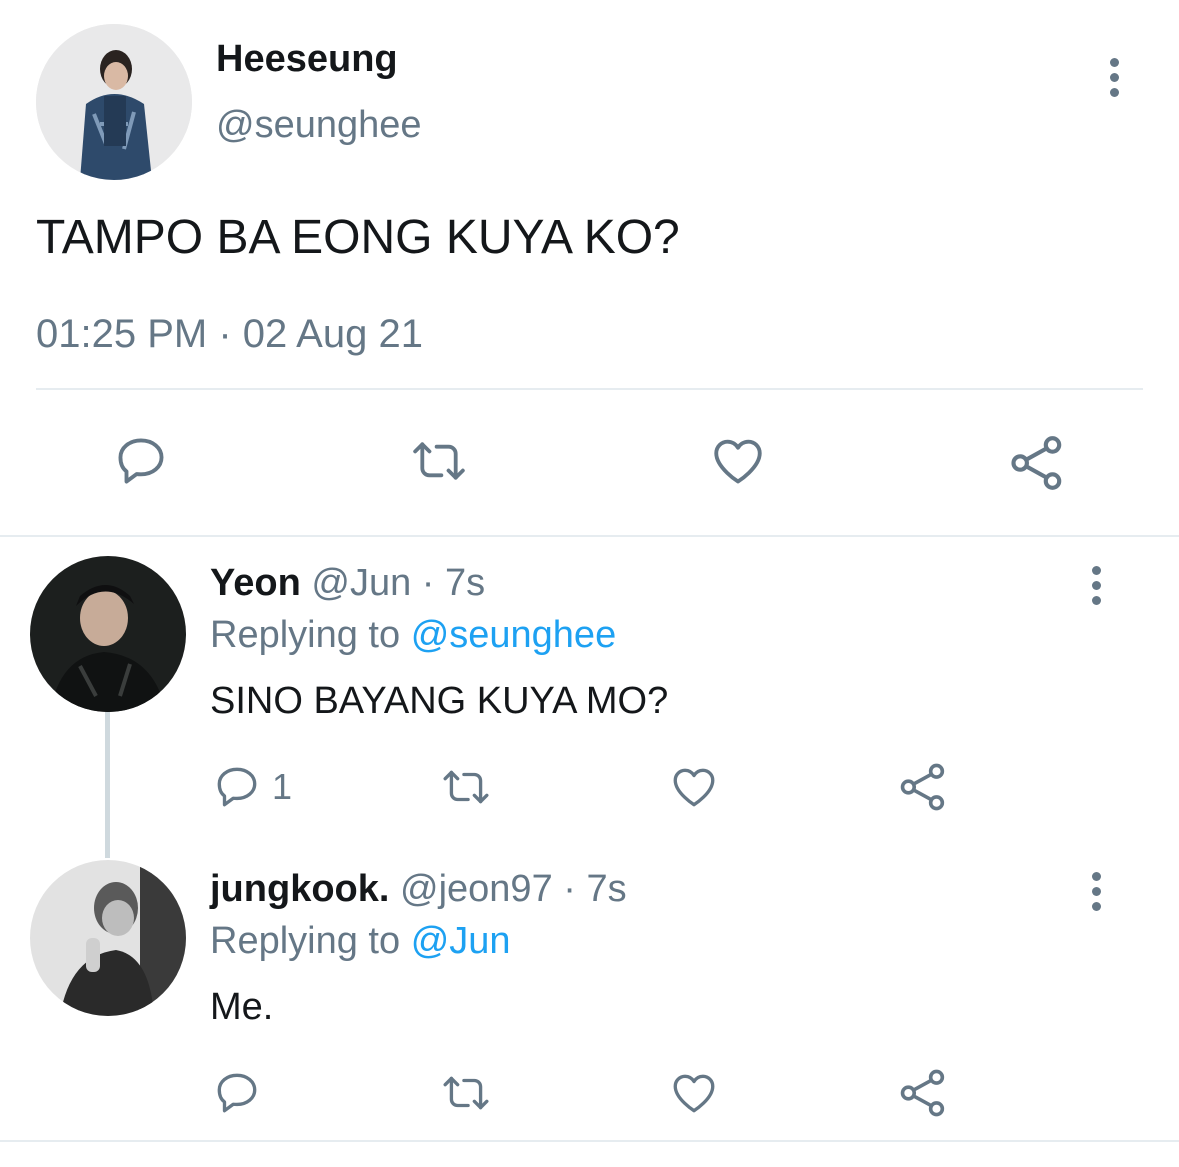  What do you see at coordinates (255, 583) in the screenshot?
I see `display-name: Yeon` at bounding box center [255, 583].